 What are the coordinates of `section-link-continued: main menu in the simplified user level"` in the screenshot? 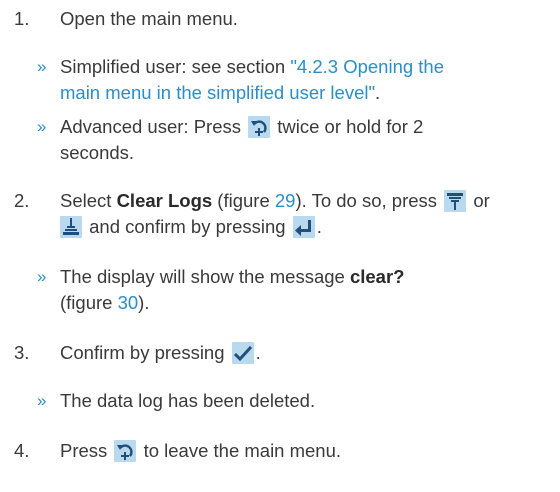 It's located at (217, 92).